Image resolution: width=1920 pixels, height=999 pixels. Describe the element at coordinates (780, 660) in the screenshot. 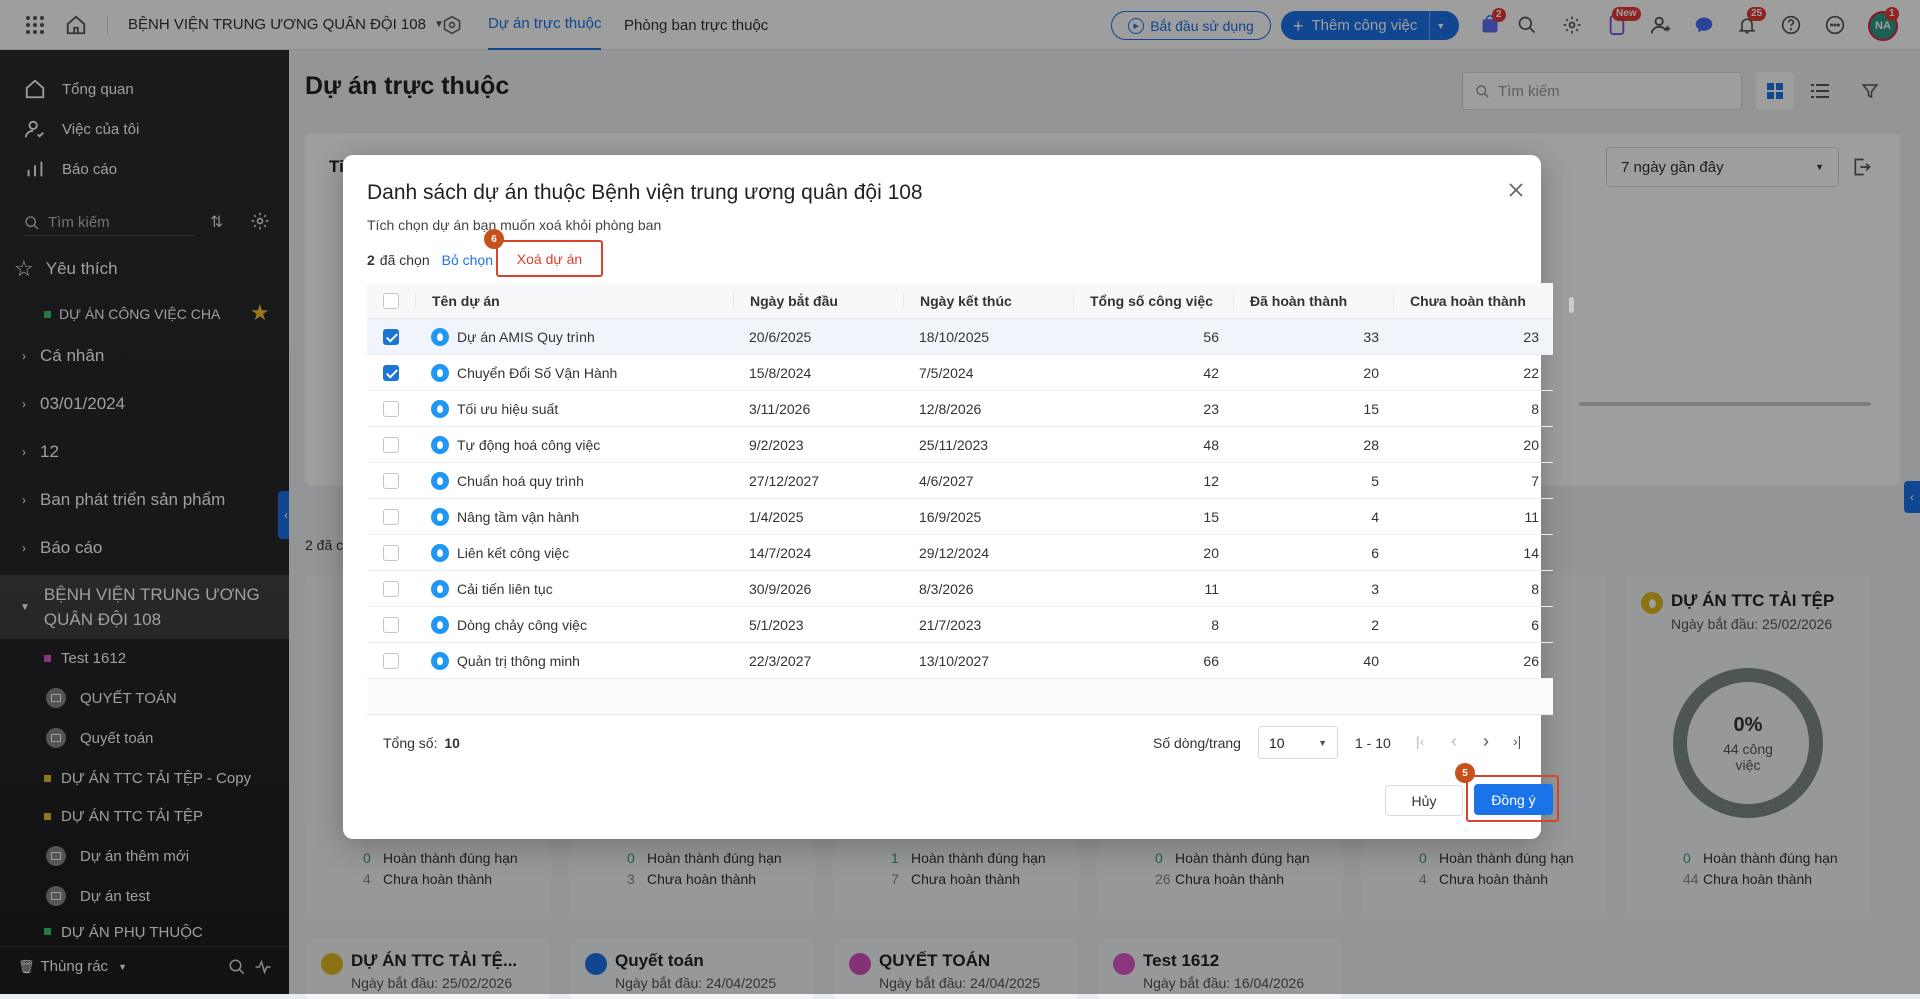

I see `project-start-date: 22/3/2027` at that location.